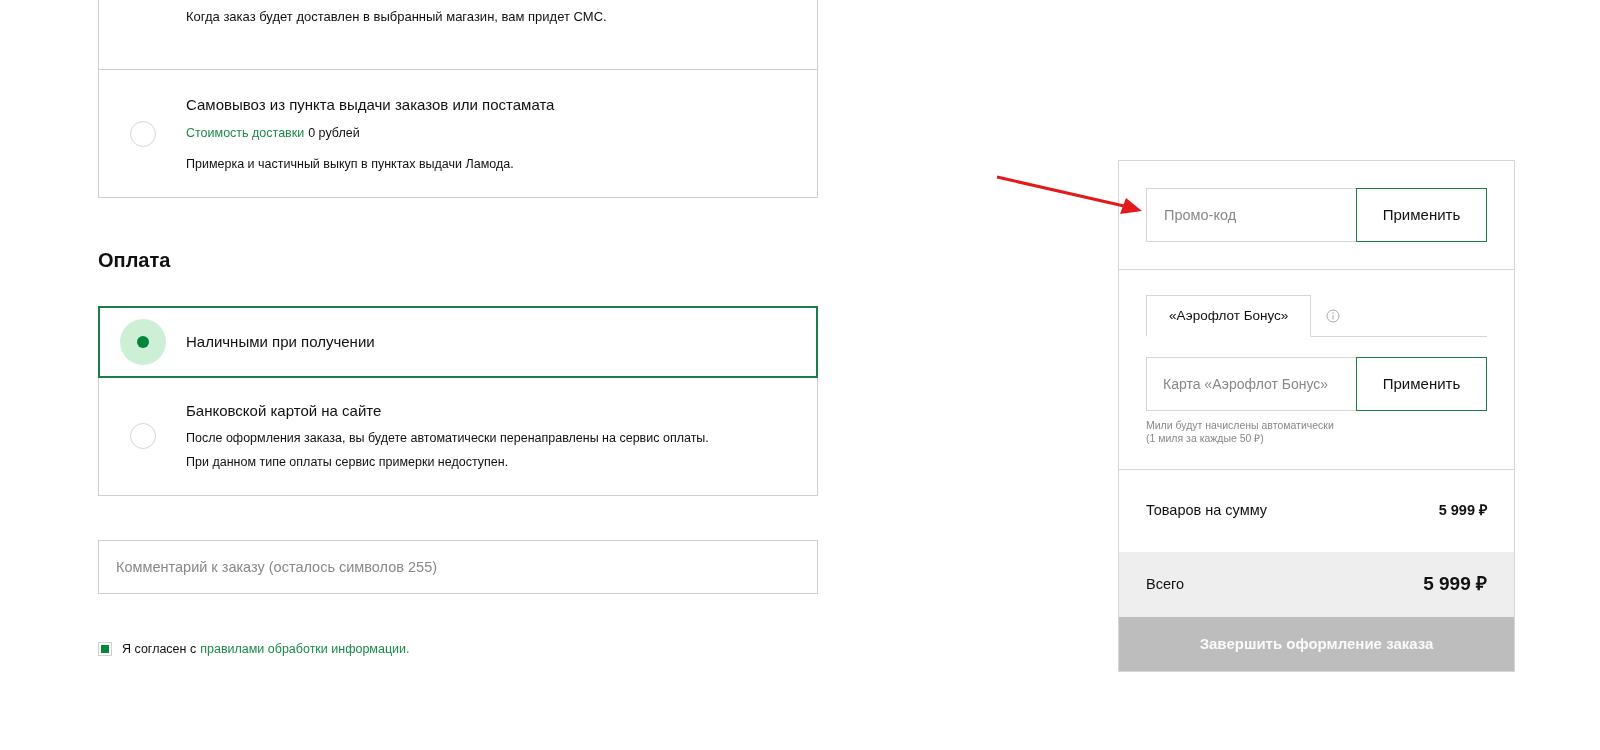  I want to click on payment-option: Банковской картой на сайте После оформления заказа, вы будете автоматически перенаправлены на сервис оплаты. При данном типе оплаты сервис примерки недоступен., so click(458, 436).